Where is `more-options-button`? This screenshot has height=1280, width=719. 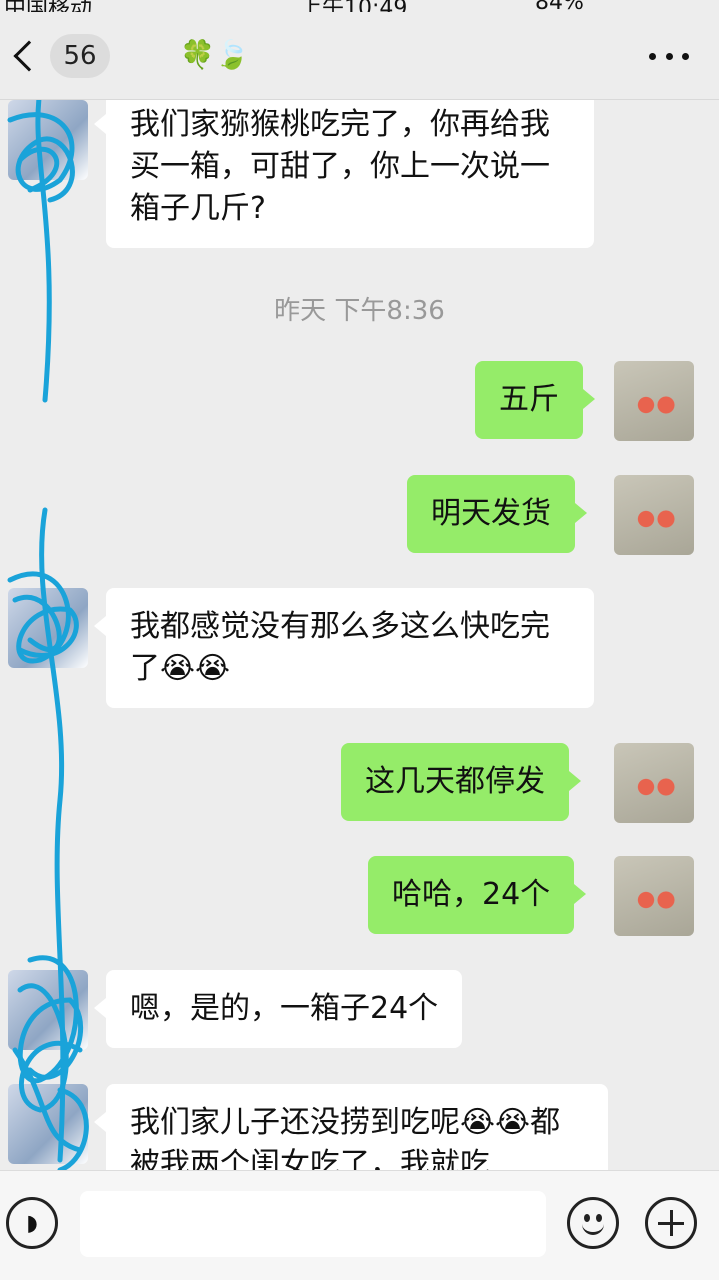
more-options-button is located at coordinates (669, 56).